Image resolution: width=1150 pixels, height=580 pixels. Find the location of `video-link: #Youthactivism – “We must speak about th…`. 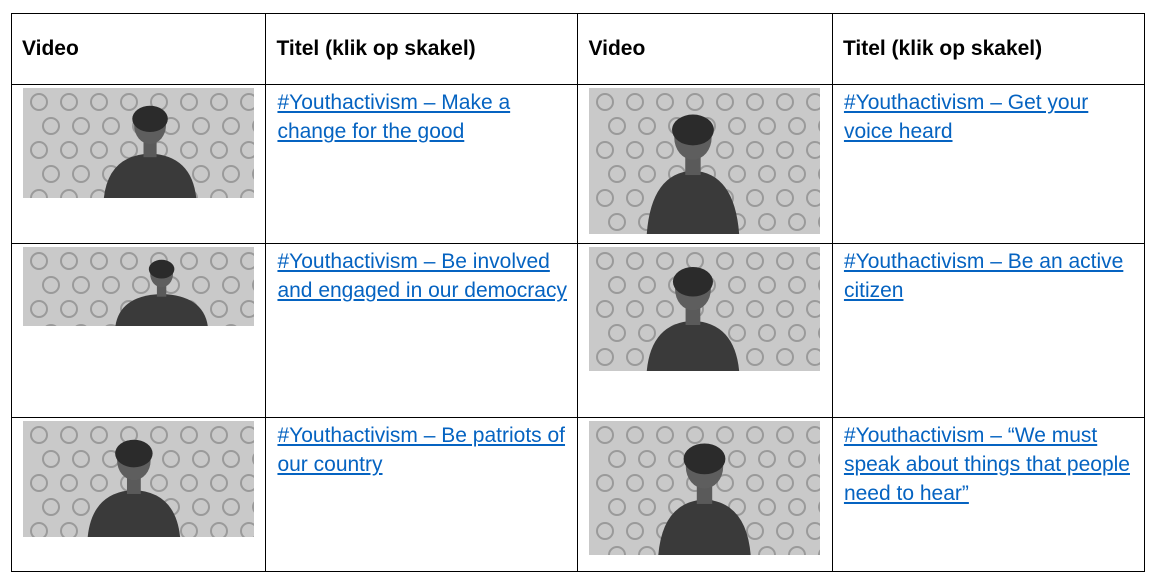

video-link: #Youthactivism – “We must speak about th… is located at coordinates (989, 464).